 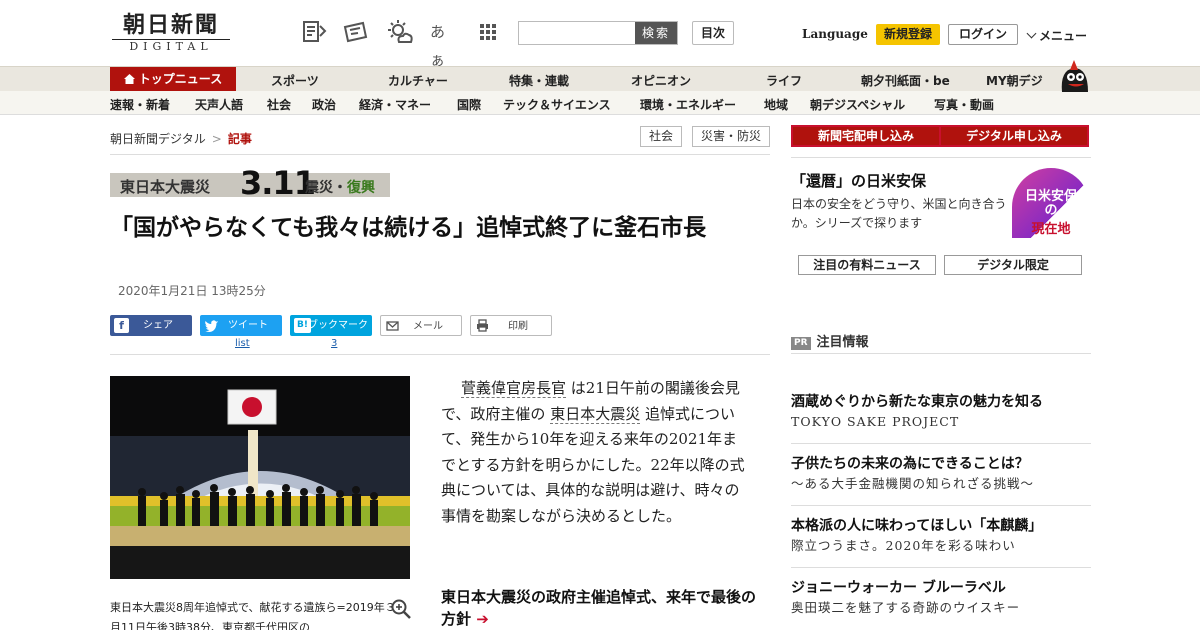 I want to click on breadcrumb-root: 朝日新聞デジタル, so click(x=158, y=139).